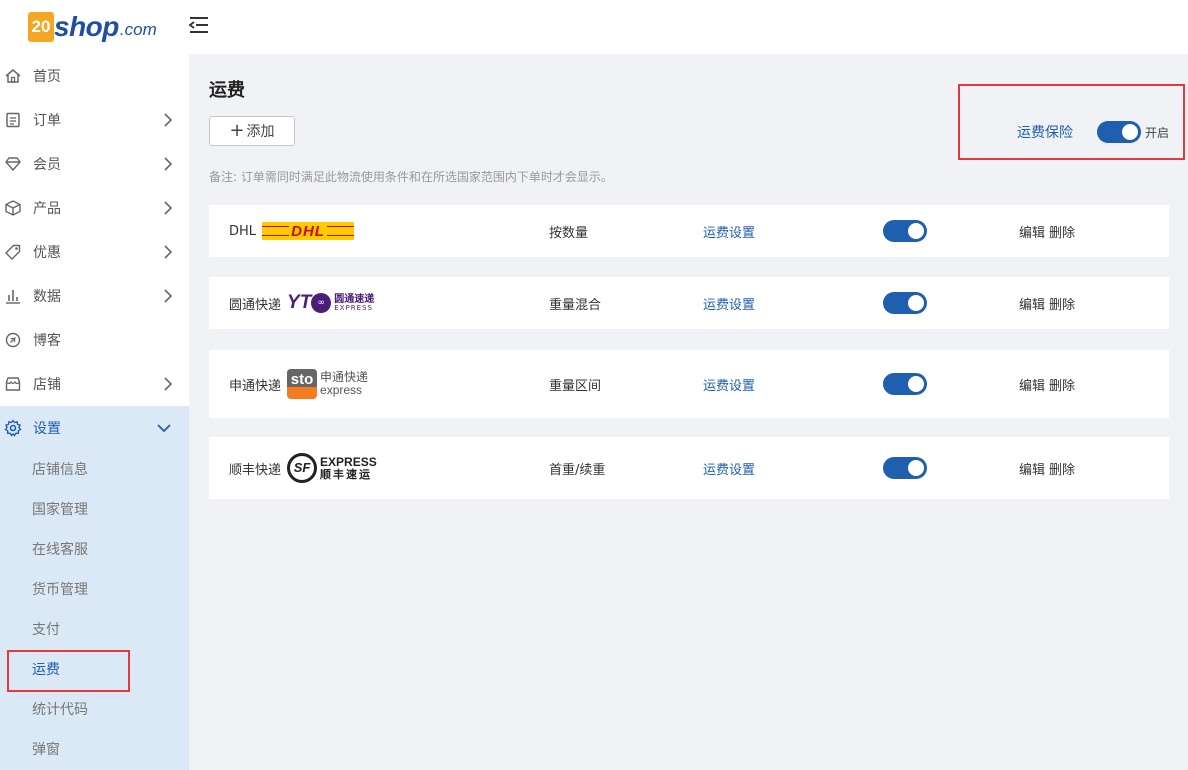  I want to click on shipping-note: 备注: 订单需同时满足此物流使用条件和在所选国家范围内下单时才会显示。, so click(411, 177).